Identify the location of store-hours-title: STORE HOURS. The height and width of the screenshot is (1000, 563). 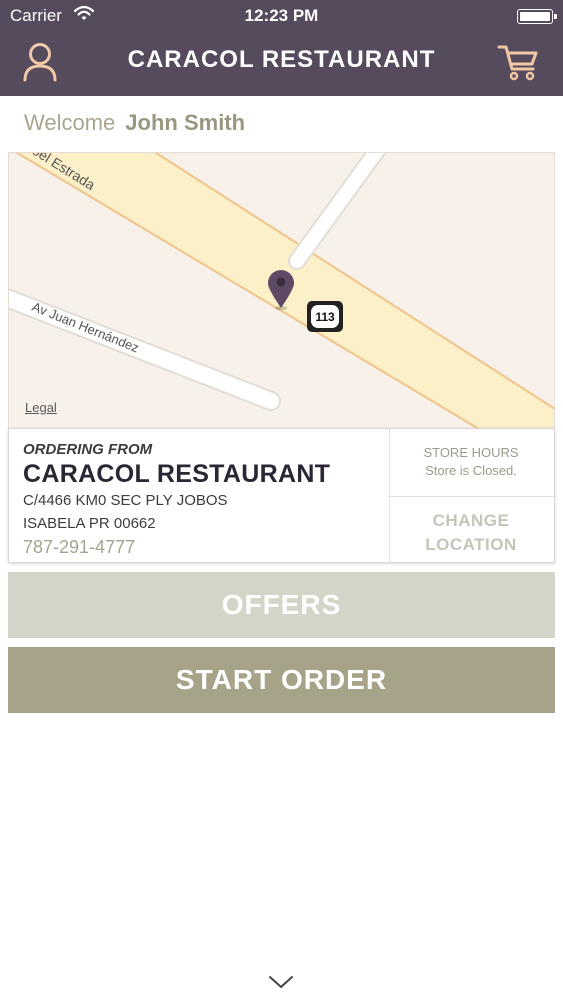
(471, 452).